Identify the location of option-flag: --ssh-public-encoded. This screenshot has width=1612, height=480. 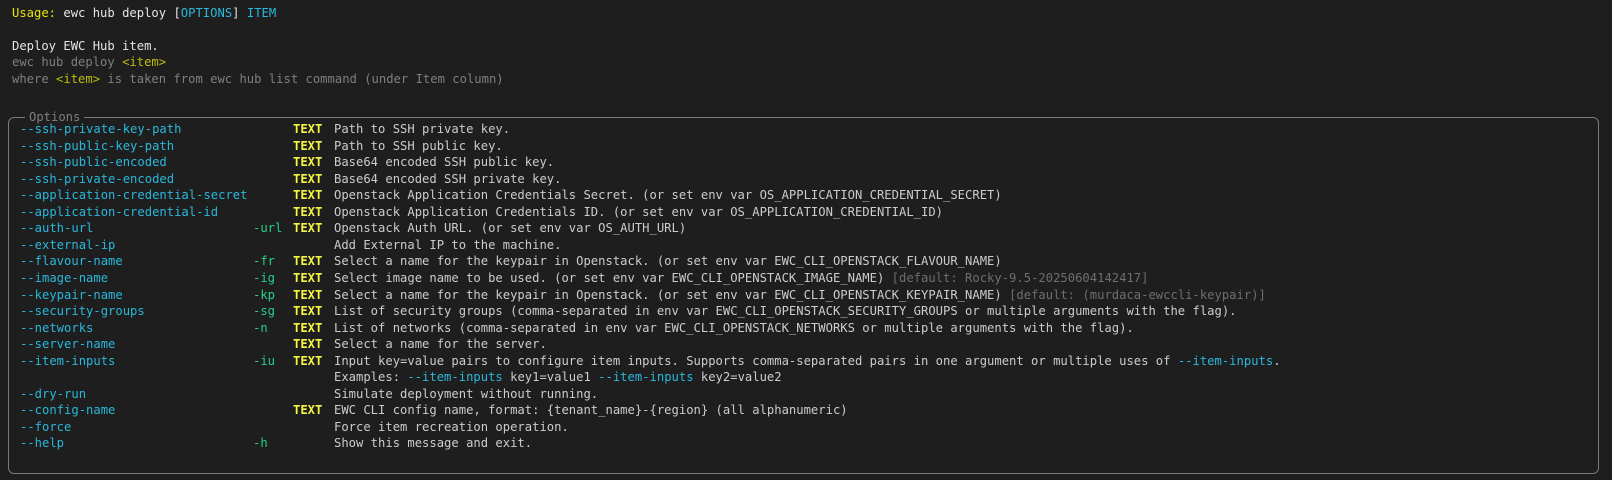
(93, 162).